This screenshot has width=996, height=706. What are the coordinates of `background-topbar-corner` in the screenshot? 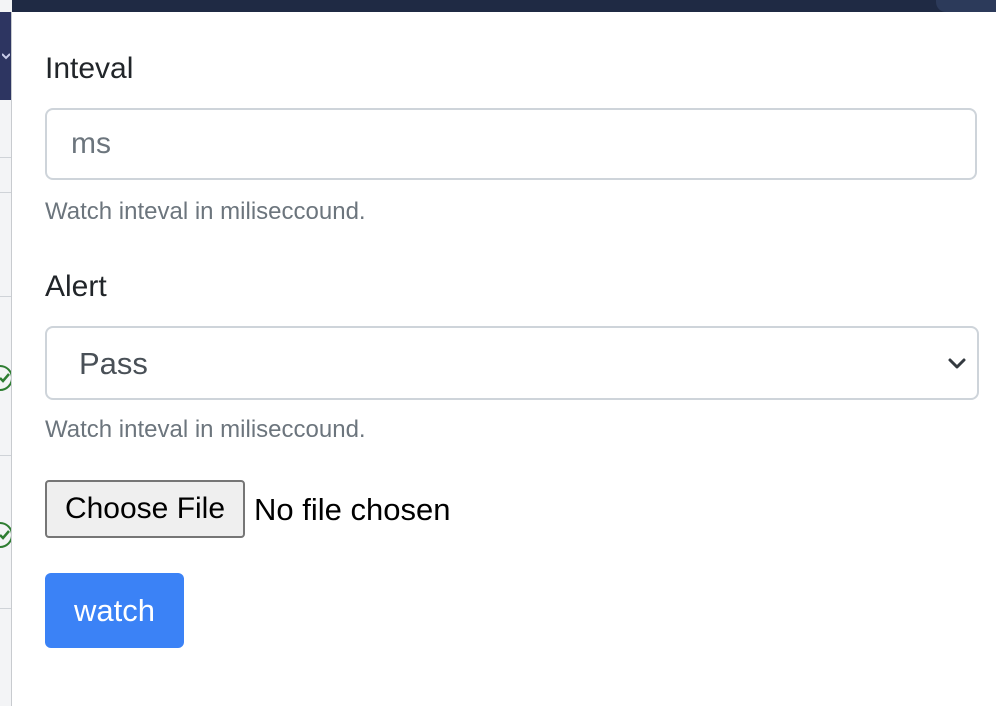 It's located at (966, 6).